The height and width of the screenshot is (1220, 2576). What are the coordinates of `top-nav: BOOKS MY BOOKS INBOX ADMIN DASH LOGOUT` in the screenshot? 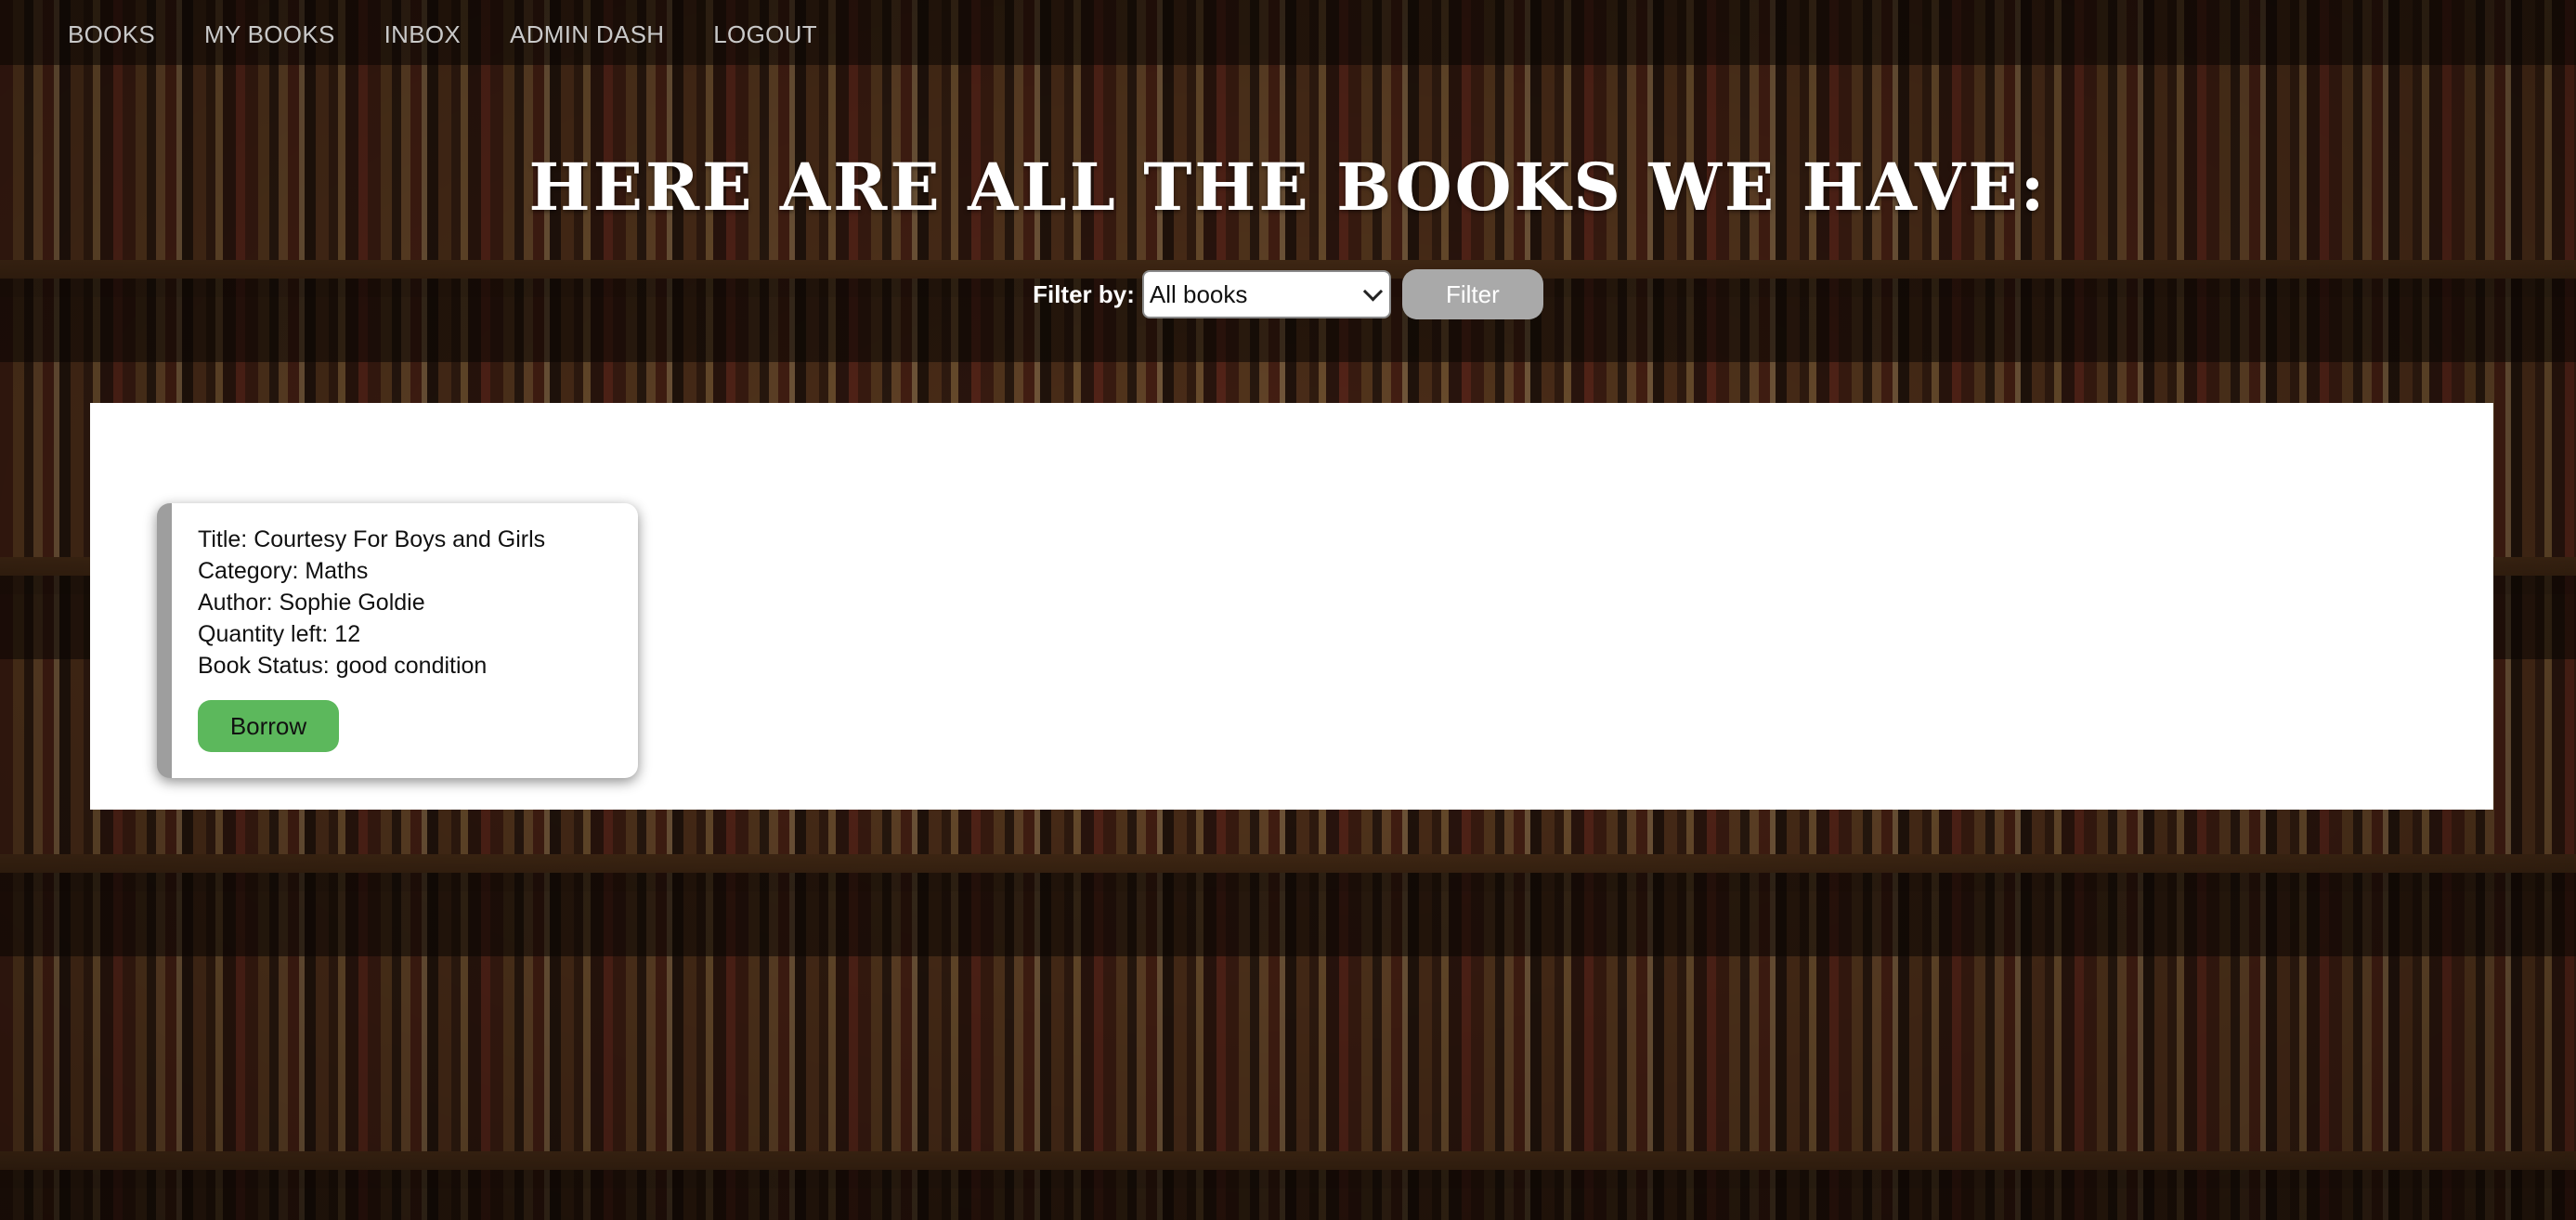 It's located at (442, 34).